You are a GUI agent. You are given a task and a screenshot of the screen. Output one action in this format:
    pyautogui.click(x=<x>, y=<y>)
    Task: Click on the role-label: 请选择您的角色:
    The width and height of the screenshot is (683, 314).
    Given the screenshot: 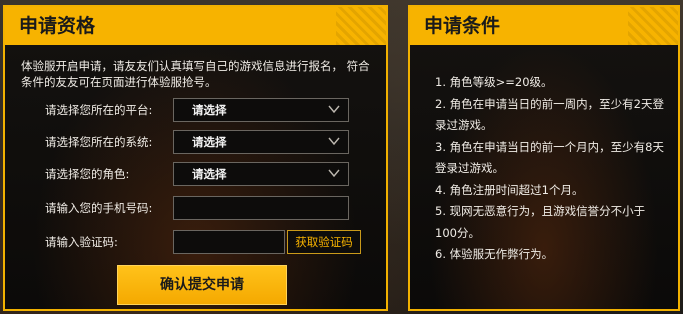 What is the action you would take?
    pyautogui.click(x=87, y=174)
    